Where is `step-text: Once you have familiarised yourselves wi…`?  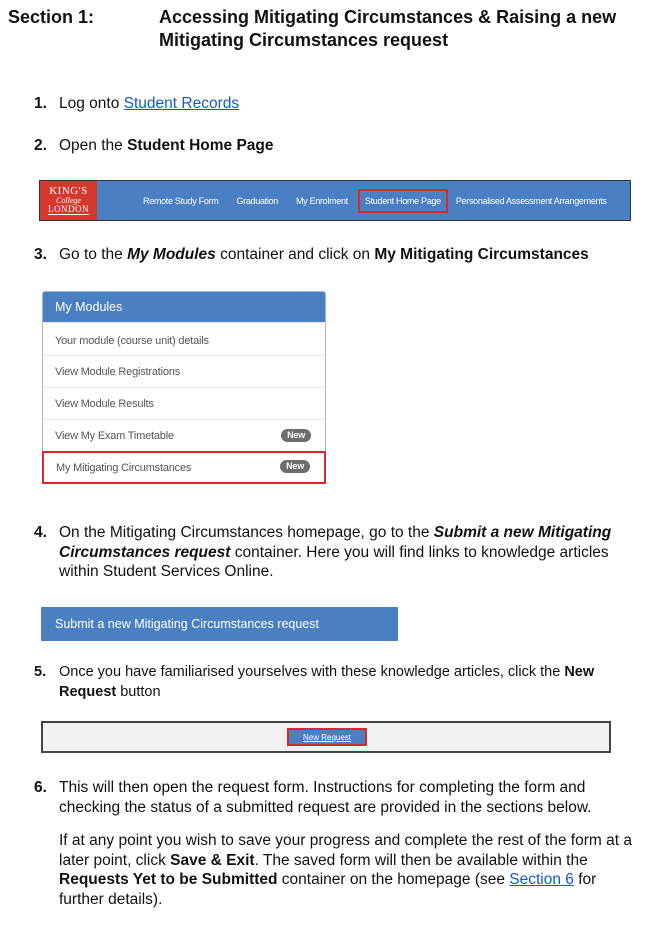
step-text: Once you have familiarised yourselves wi… is located at coordinates (312, 672).